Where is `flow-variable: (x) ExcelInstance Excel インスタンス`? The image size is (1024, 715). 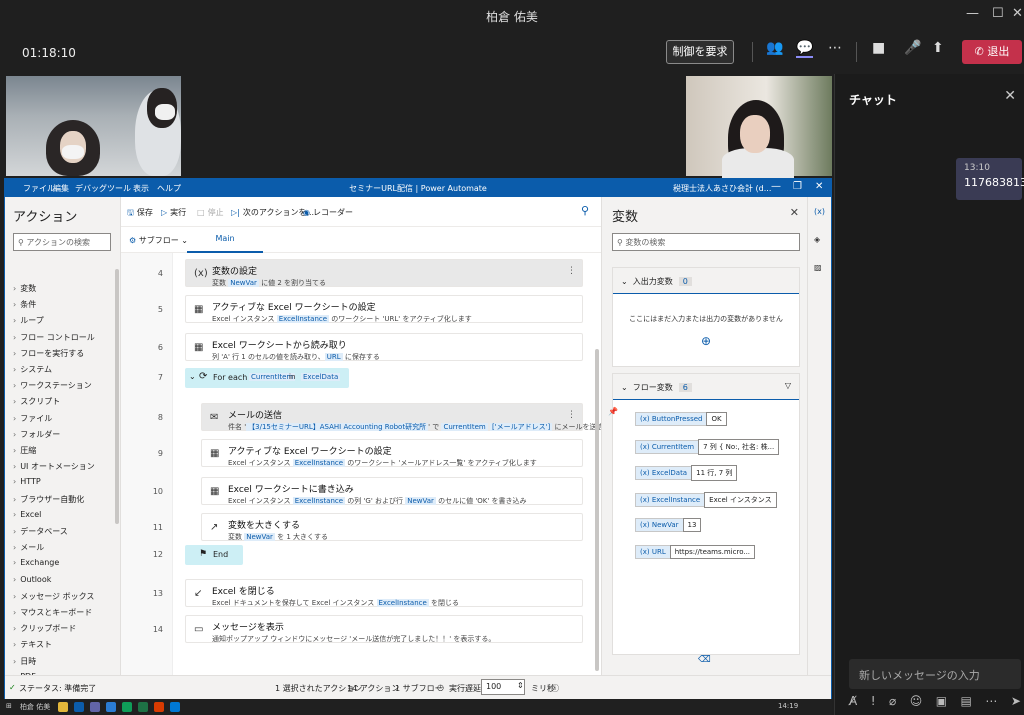 flow-variable: (x) ExcelInstance Excel インスタンス is located at coordinates (706, 499).